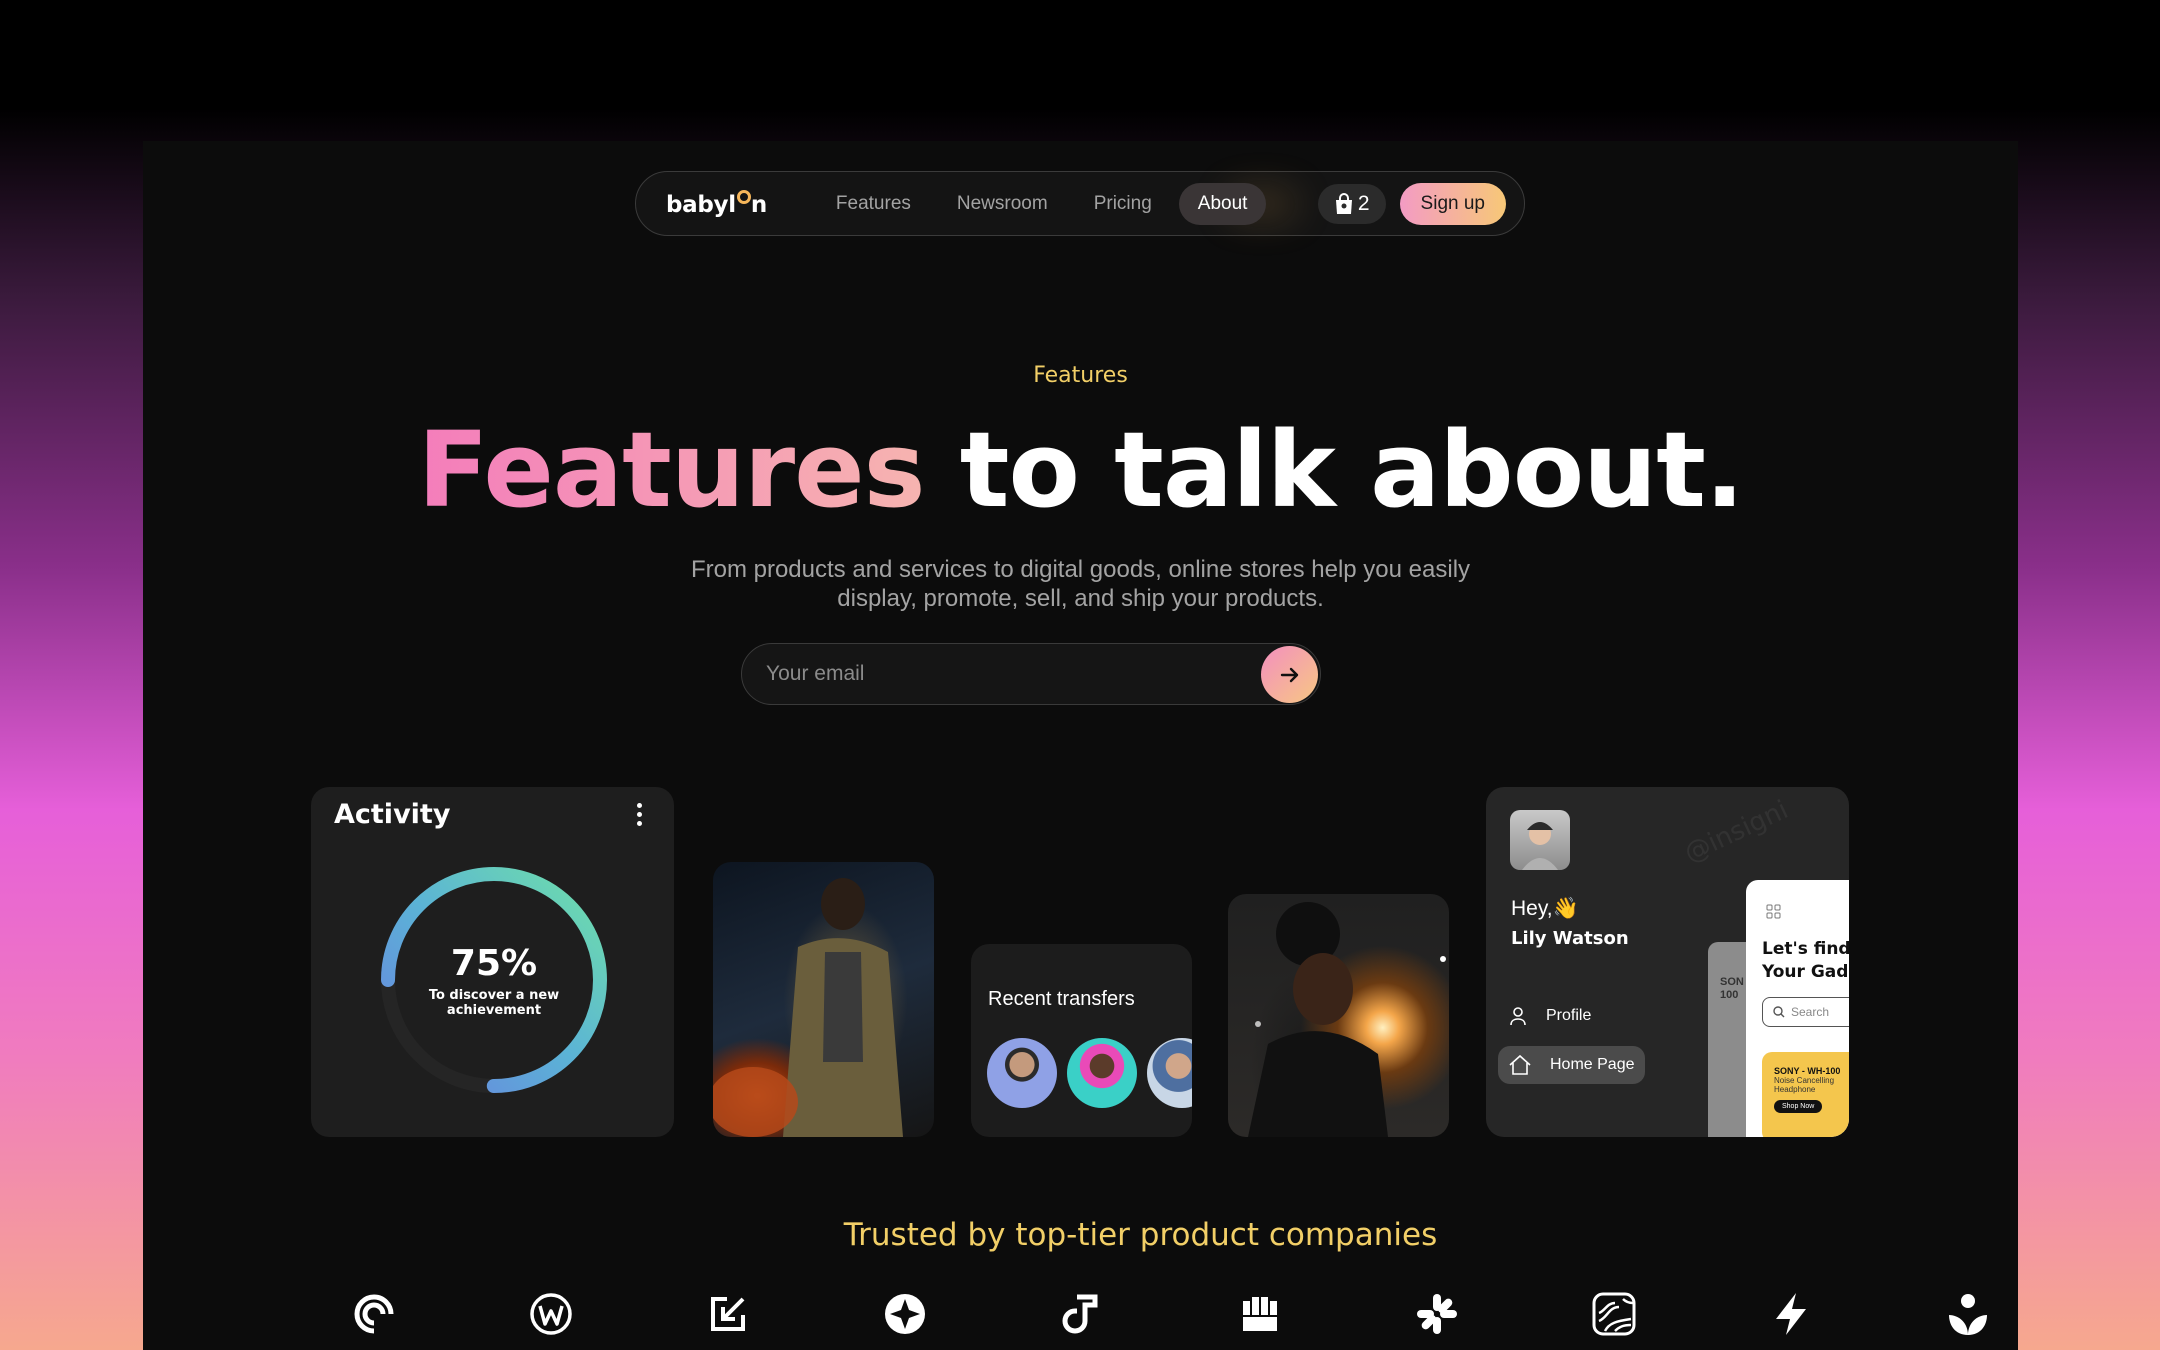  I want to click on progress-label: 75% To discover a new achievement, so click(494, 980).